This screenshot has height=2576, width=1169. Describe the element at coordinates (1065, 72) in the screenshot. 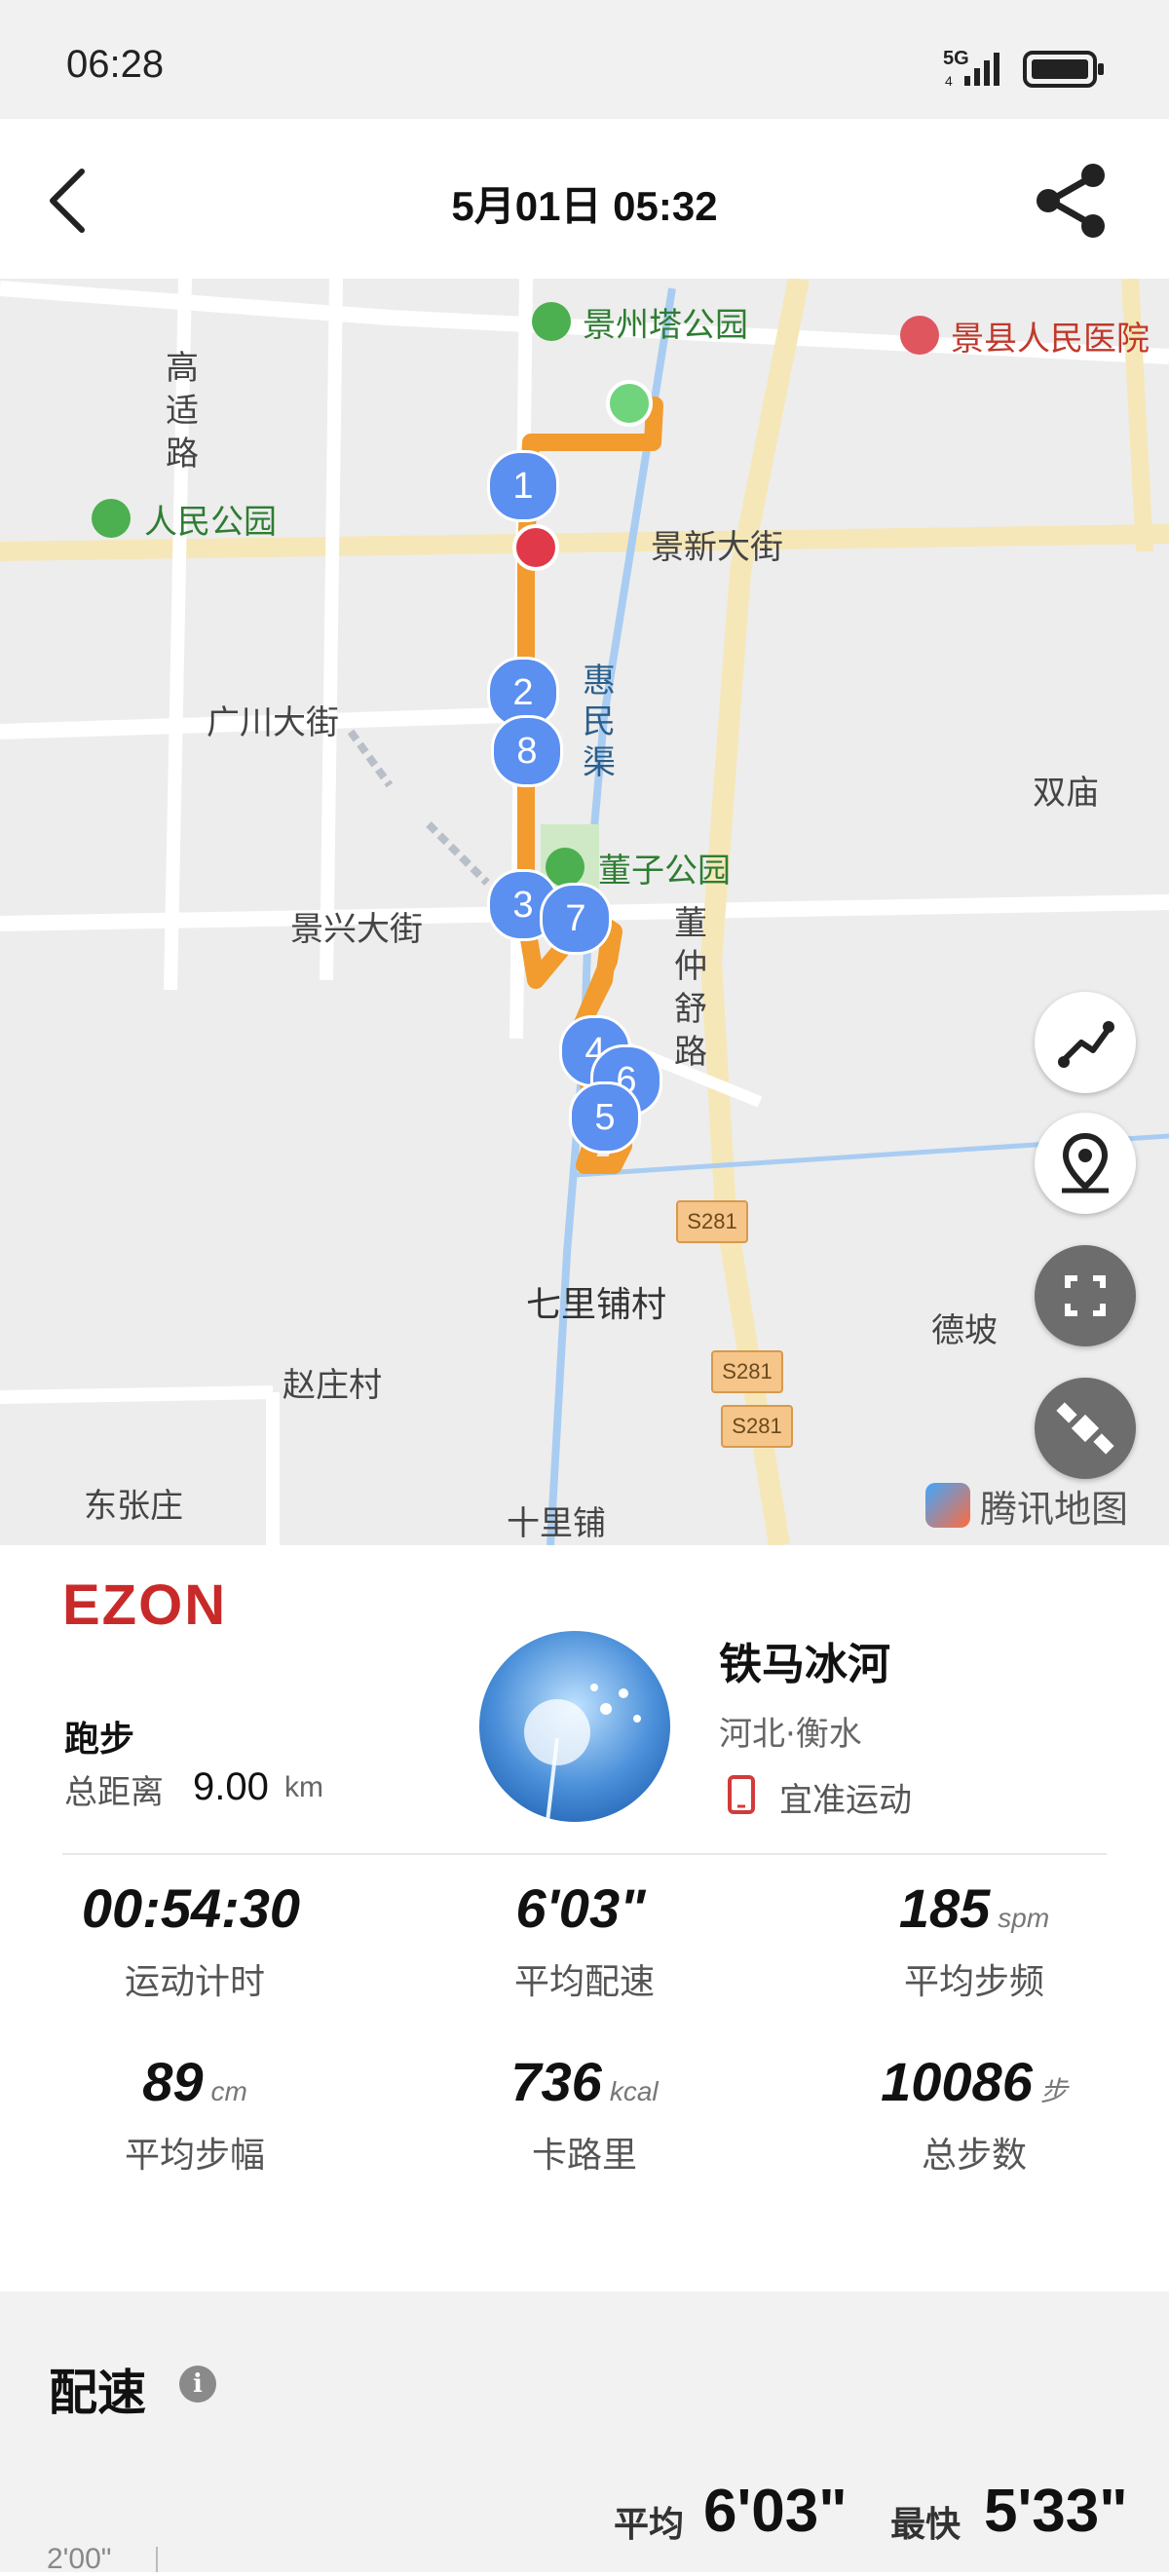

I see `battery-icon` at that location.